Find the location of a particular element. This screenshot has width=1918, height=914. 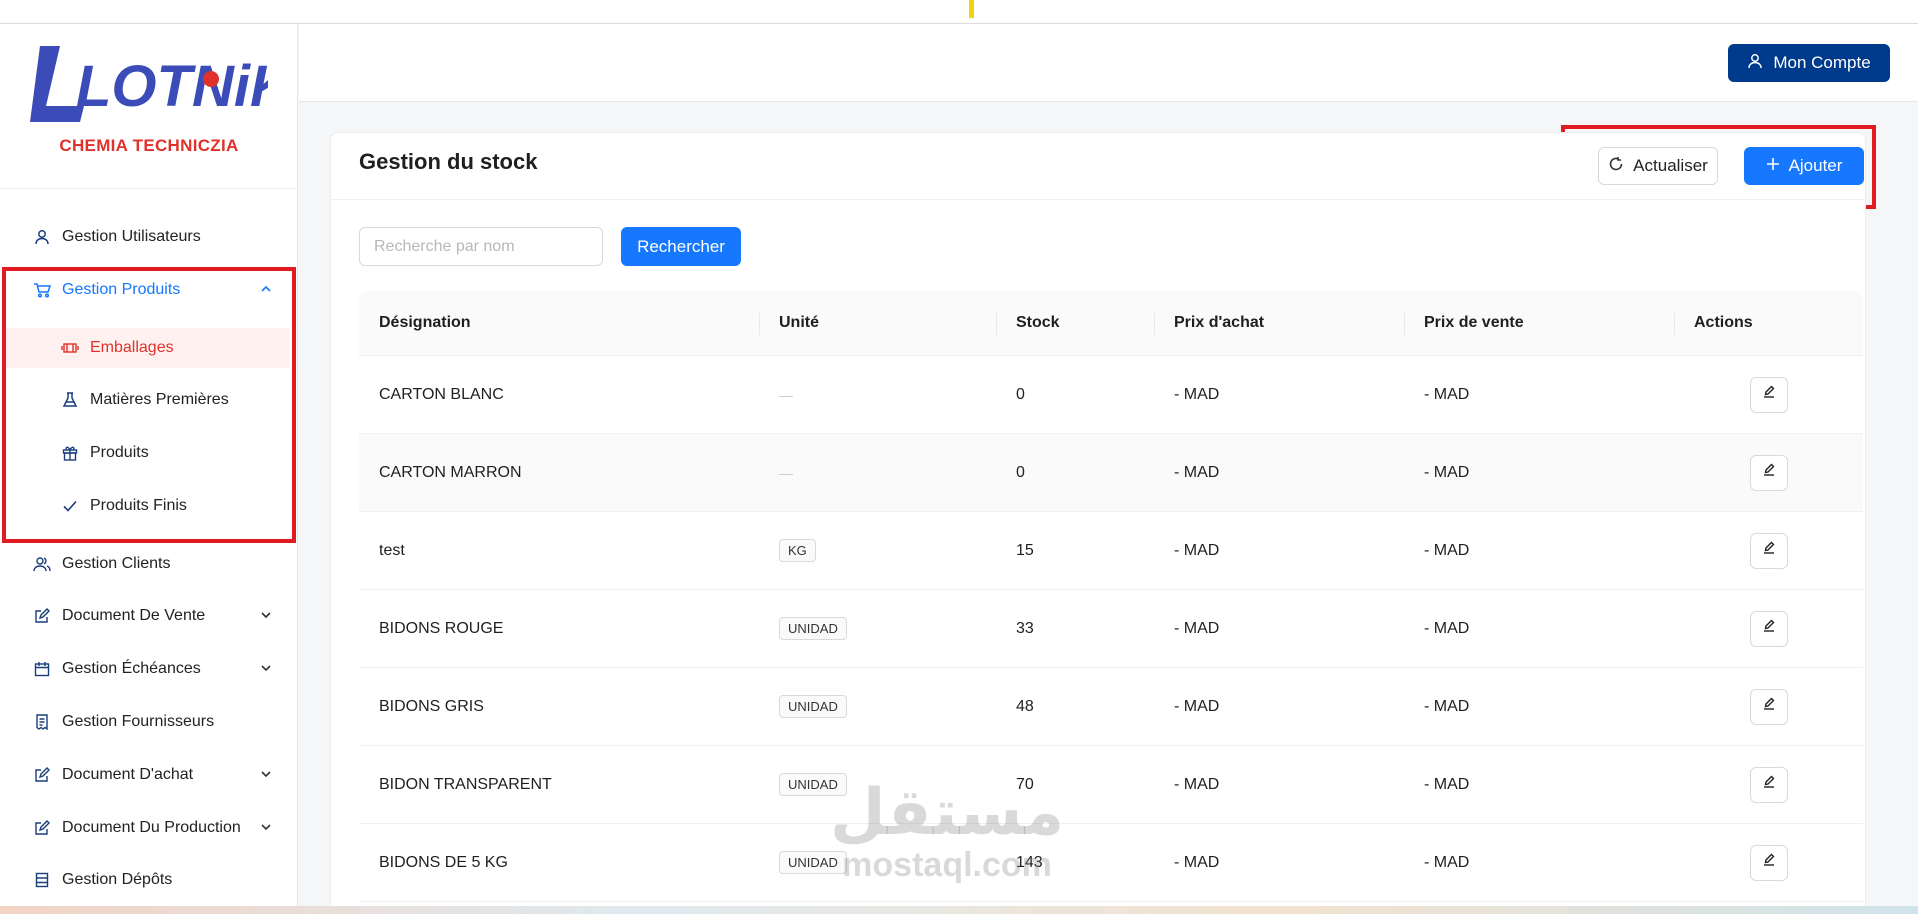

sidebar-item-label: Gestion Clients is located at coordinates (116, 563).